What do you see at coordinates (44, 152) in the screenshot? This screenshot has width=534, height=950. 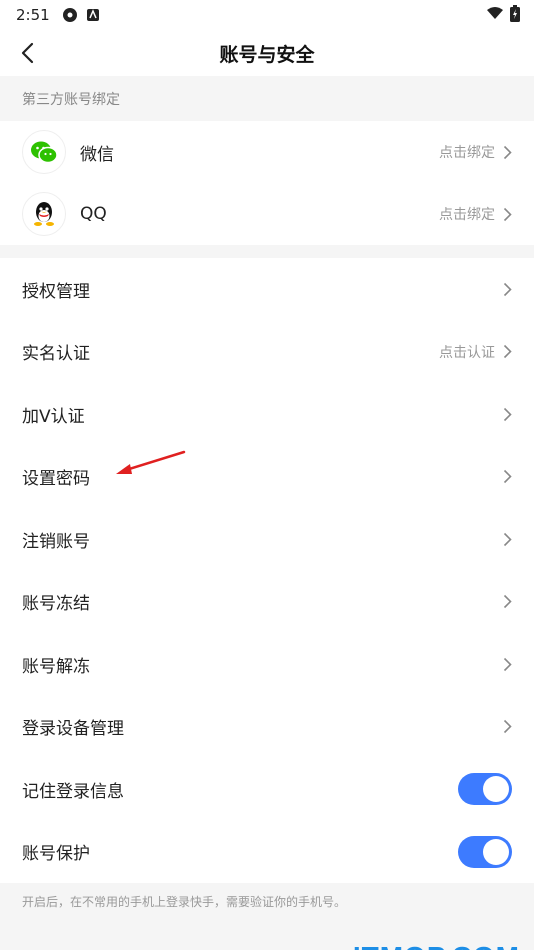 I see `wechat-icon` at bounding box center [44, 152].